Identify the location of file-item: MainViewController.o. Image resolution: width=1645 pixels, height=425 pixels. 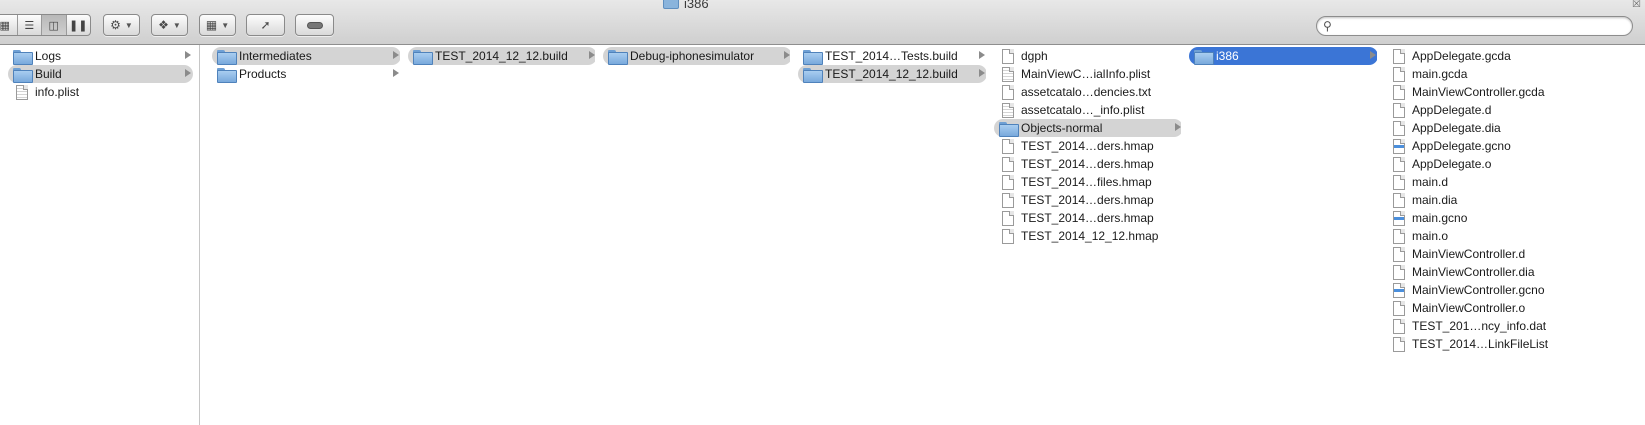
(1512, 308).